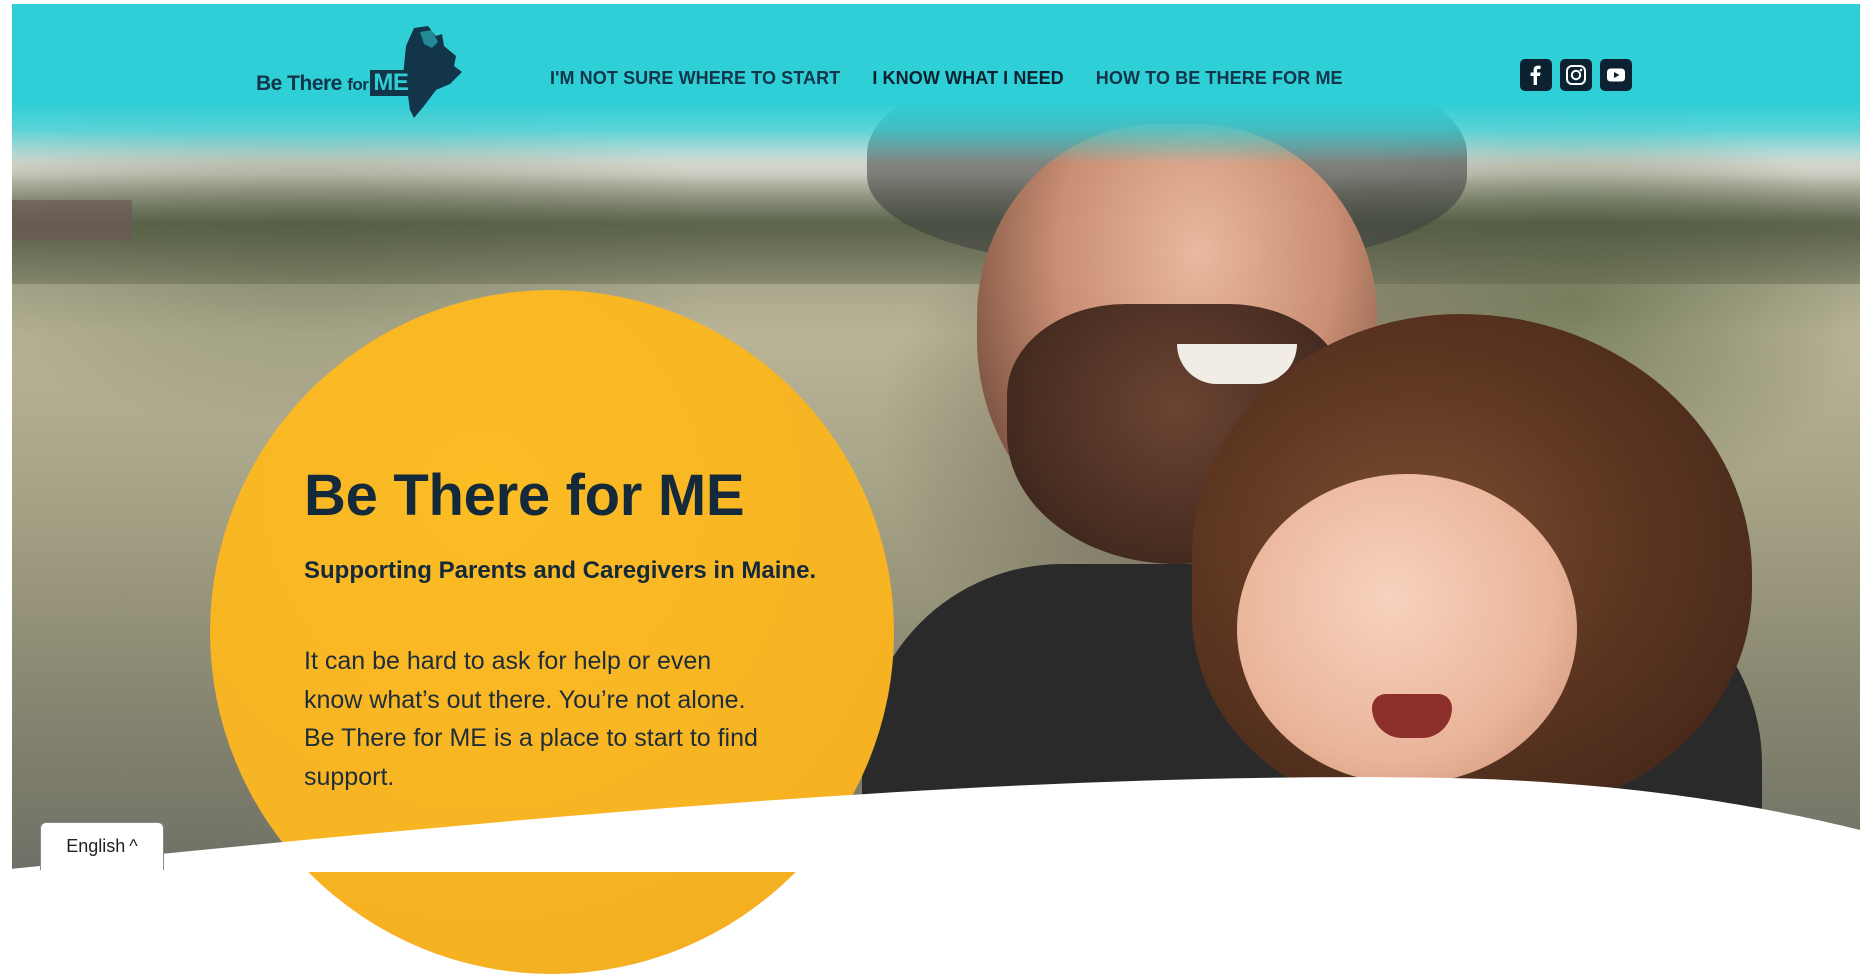 Image resolution: width=1860 pixels, height=974 pixels. What do you see at coordinates (524, 495) in the screenshot?
I see `hero-title: Be There for ME` at bounding box center [524, 495].